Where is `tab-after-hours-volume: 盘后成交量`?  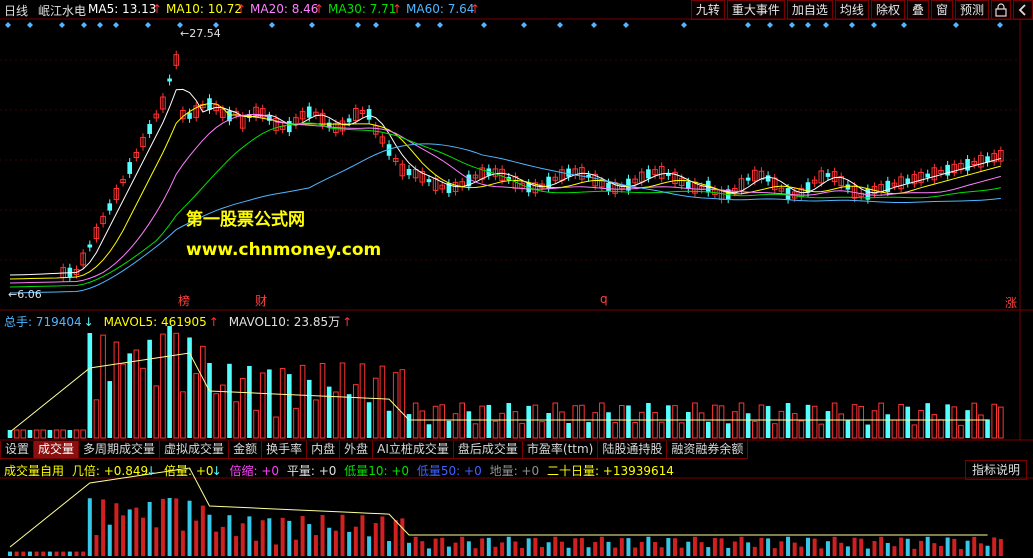
tab-after-hours-volume: 盘后成交量 is located at coordinates (487, 450).